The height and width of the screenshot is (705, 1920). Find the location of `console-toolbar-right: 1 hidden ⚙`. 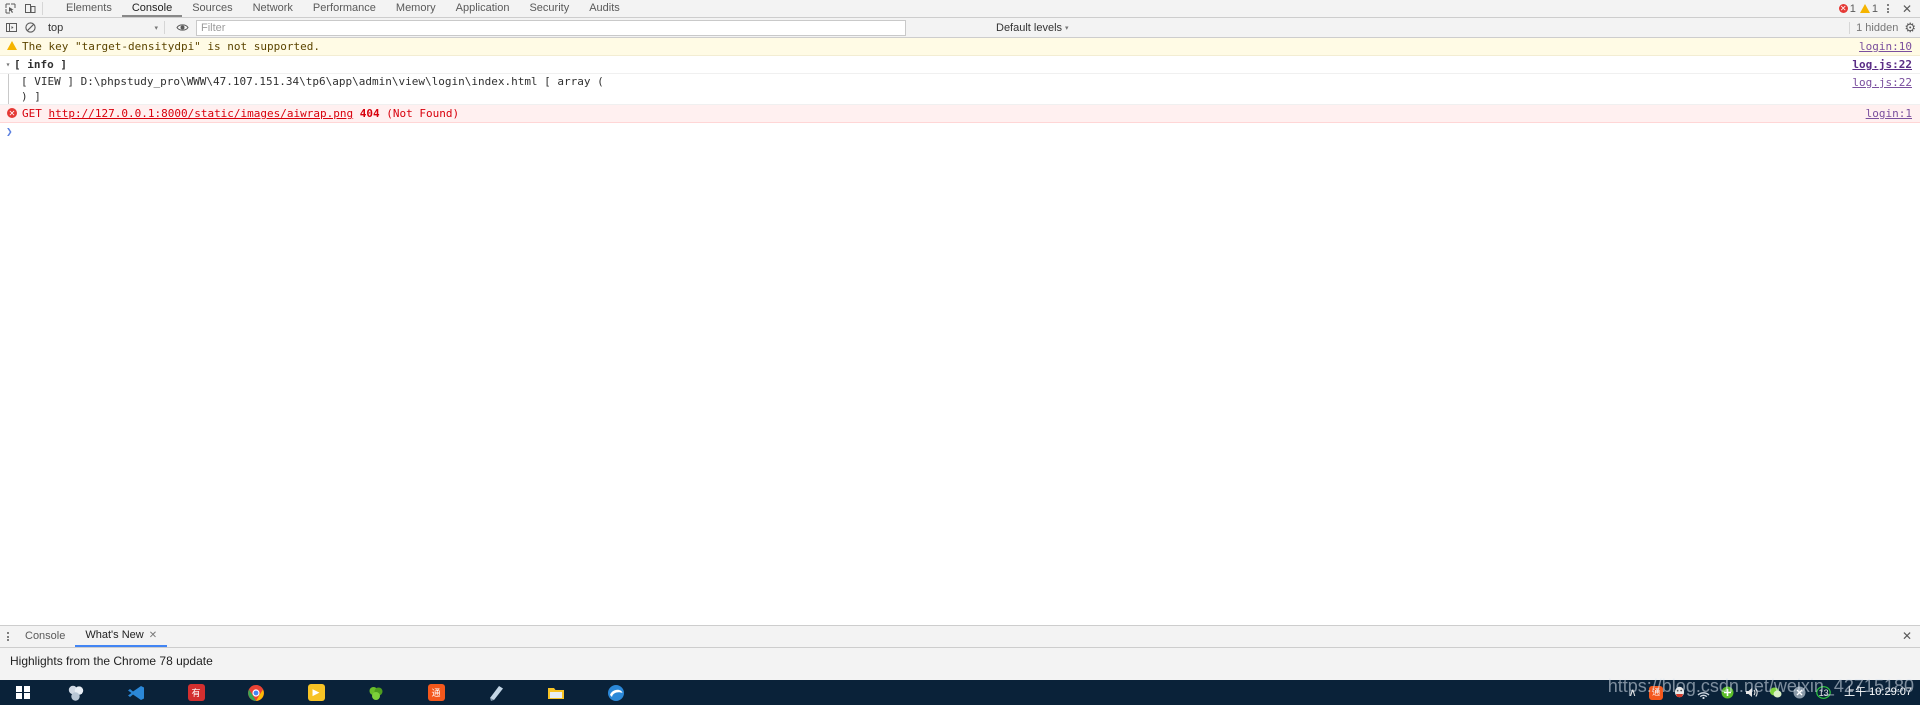

console-toolbar-right: 1 hidden ⚙ is located at coordinates (1882, 27).